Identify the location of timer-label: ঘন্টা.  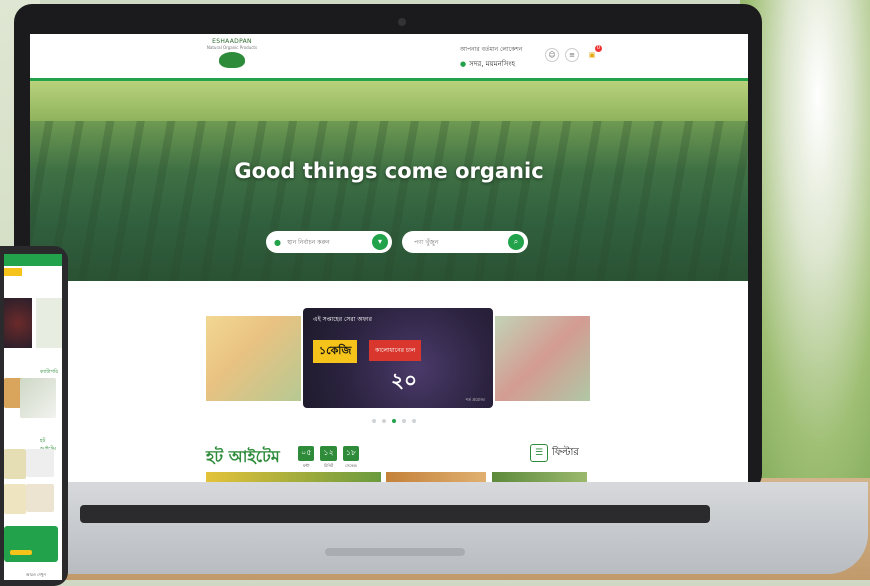
(306, 465).